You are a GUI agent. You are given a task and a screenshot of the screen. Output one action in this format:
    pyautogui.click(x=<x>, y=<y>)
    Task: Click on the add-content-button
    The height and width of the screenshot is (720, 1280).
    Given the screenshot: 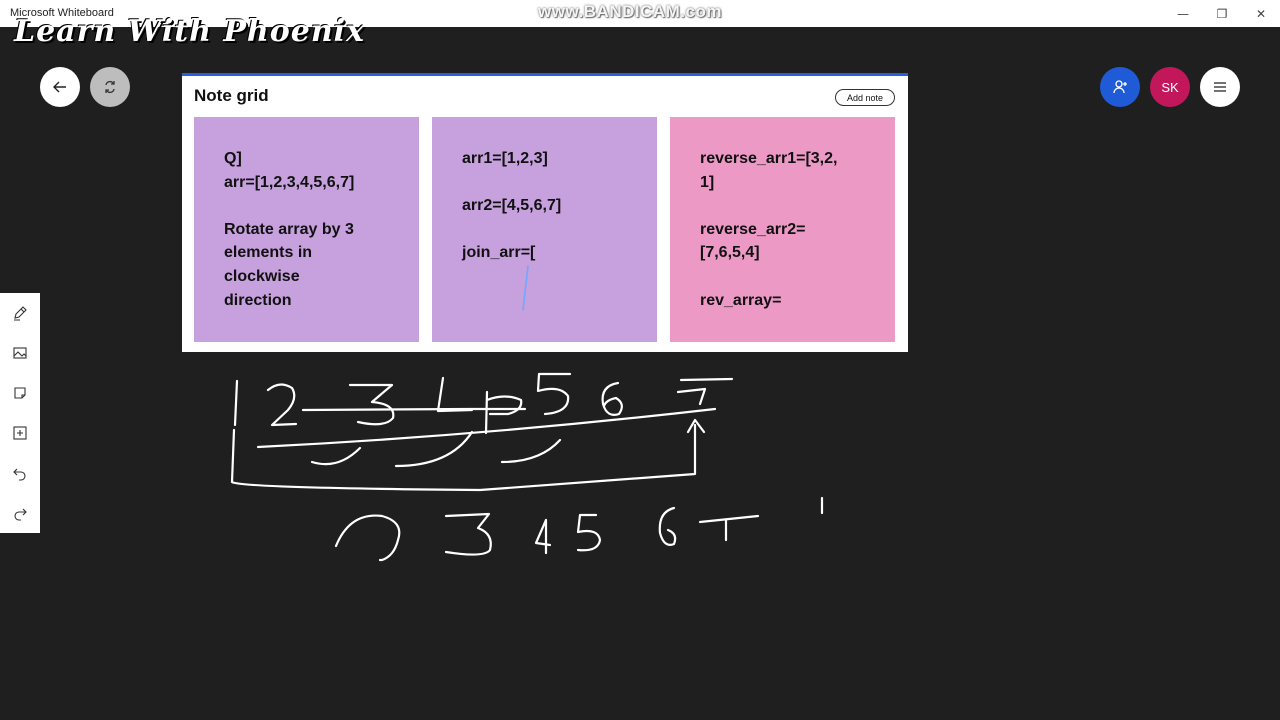 What is the action you would take?
    pyautogui.click(x=20, y=433)
    